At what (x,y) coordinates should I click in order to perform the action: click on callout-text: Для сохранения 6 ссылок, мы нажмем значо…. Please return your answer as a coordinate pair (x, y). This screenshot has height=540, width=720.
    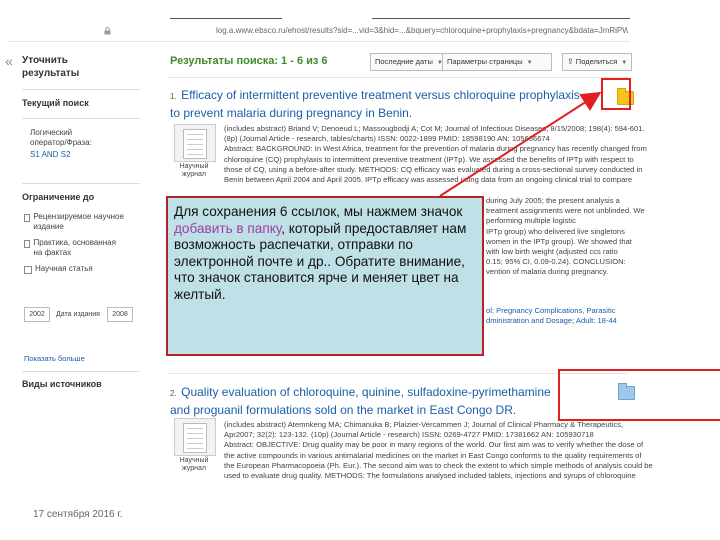
    Looking at the image, I should click on (318, 211).